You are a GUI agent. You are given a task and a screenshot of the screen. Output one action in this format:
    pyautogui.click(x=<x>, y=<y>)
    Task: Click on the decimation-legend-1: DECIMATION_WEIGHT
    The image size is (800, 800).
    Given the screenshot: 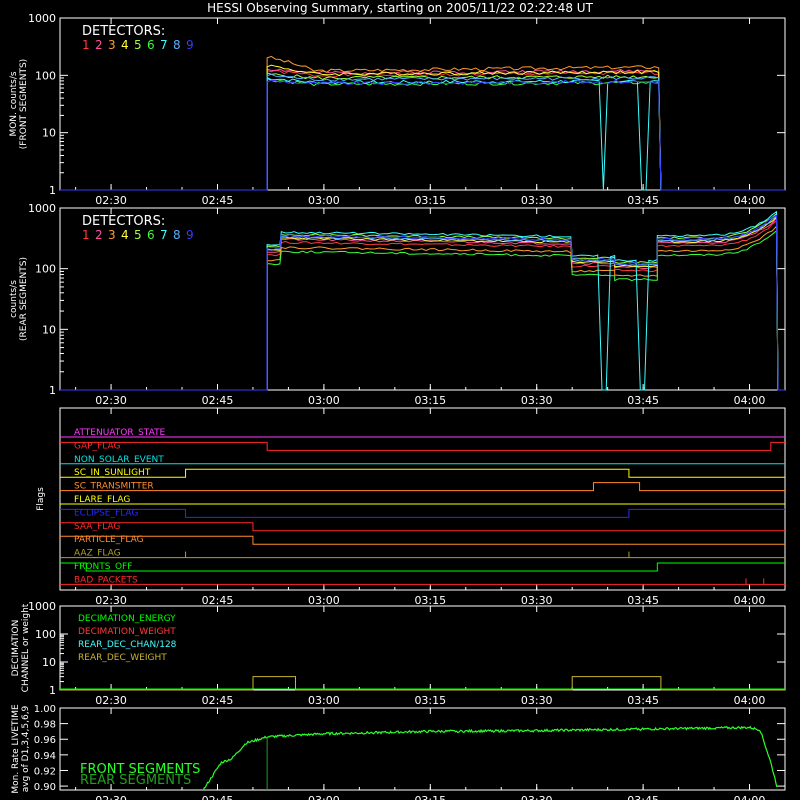 What is the action you would take?
    pyautogui.click(x=127, y=632)
    